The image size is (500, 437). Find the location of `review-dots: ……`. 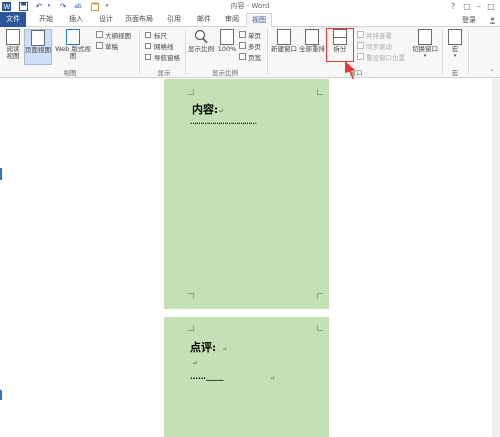

review-dots: …… is located at coordinates (198, 376).